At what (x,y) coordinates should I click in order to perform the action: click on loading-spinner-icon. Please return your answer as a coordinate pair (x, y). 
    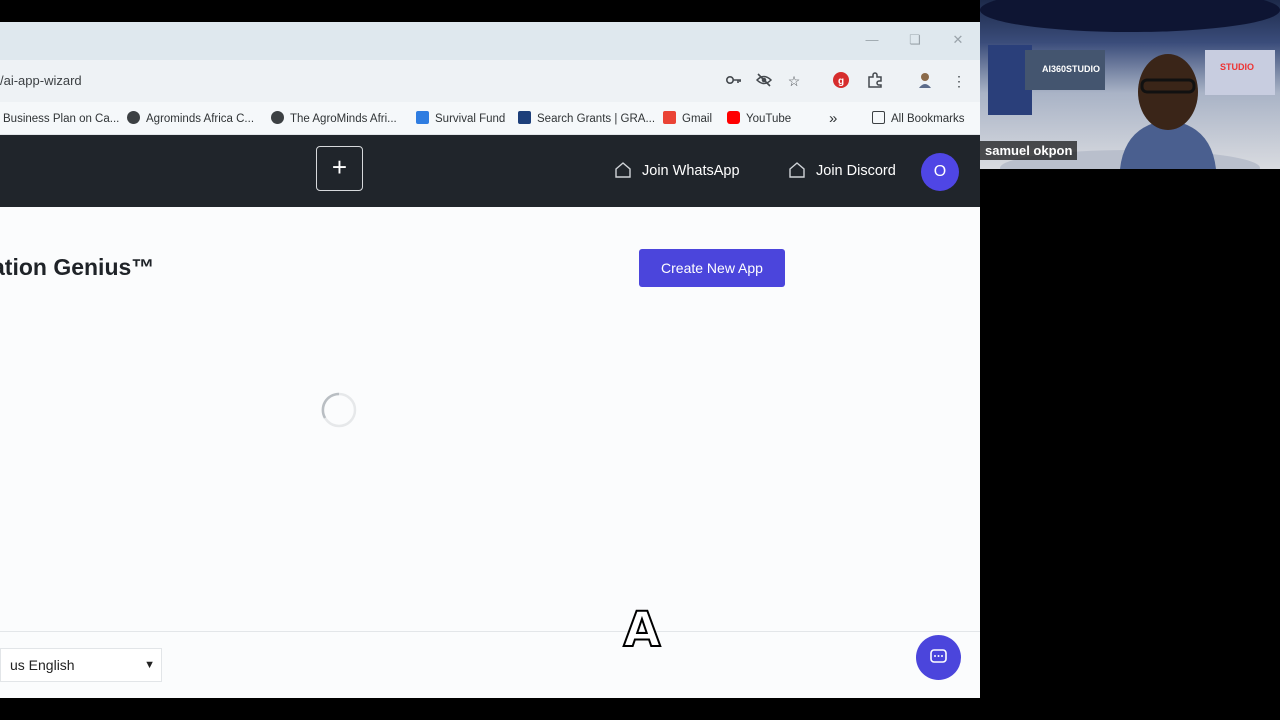
    Looking at the image, I should click on (339, 410).